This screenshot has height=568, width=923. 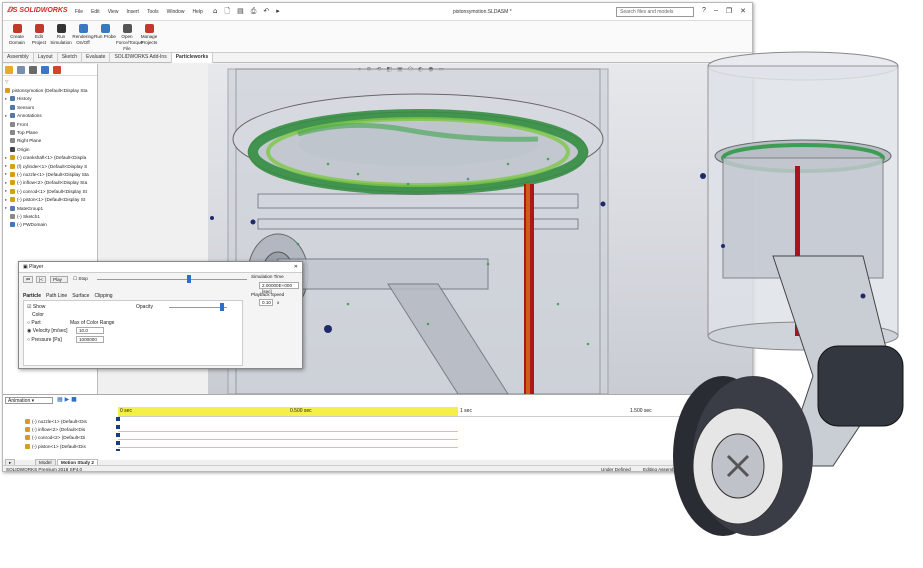 I want to click on tab-particleworks: Particleworks, so click(x=192, y=58).